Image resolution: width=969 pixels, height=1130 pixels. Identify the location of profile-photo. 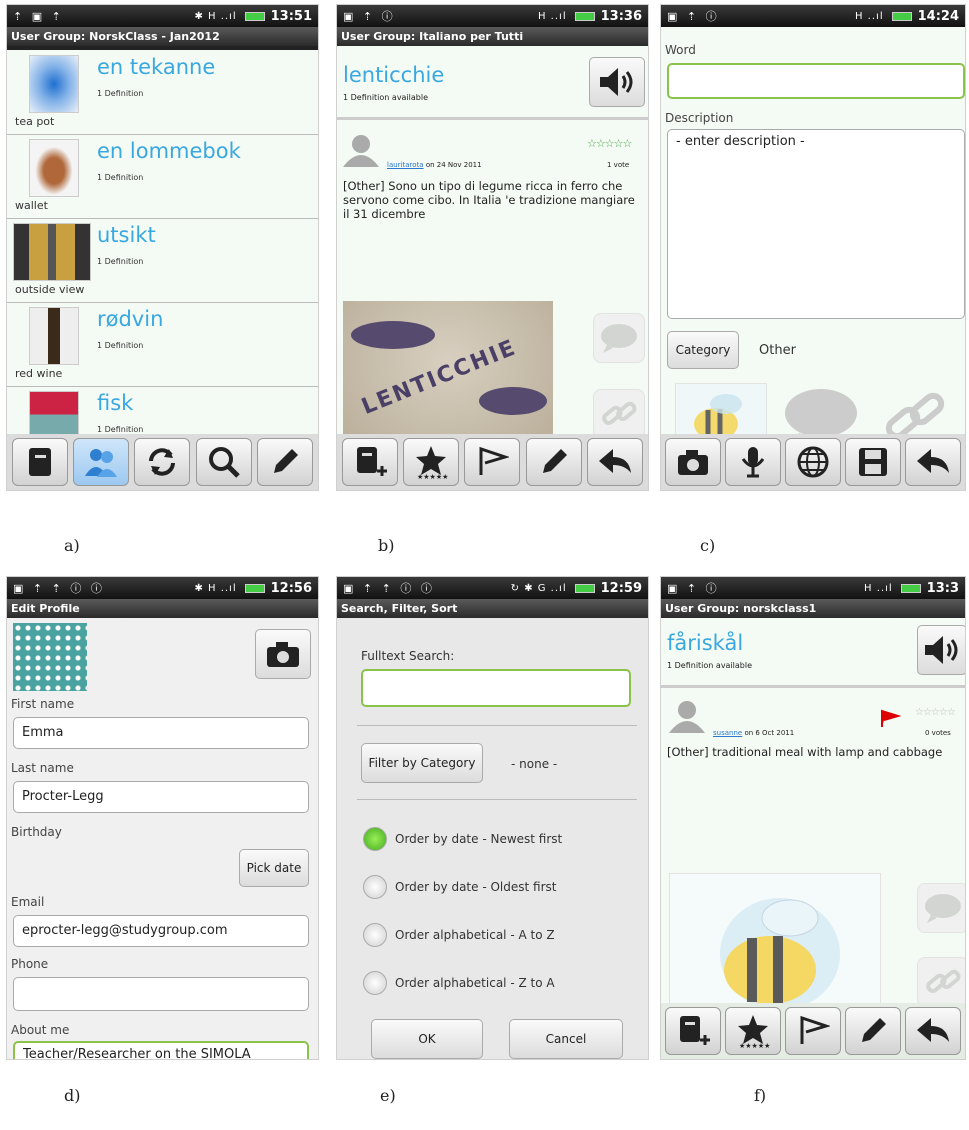
(50, 657).